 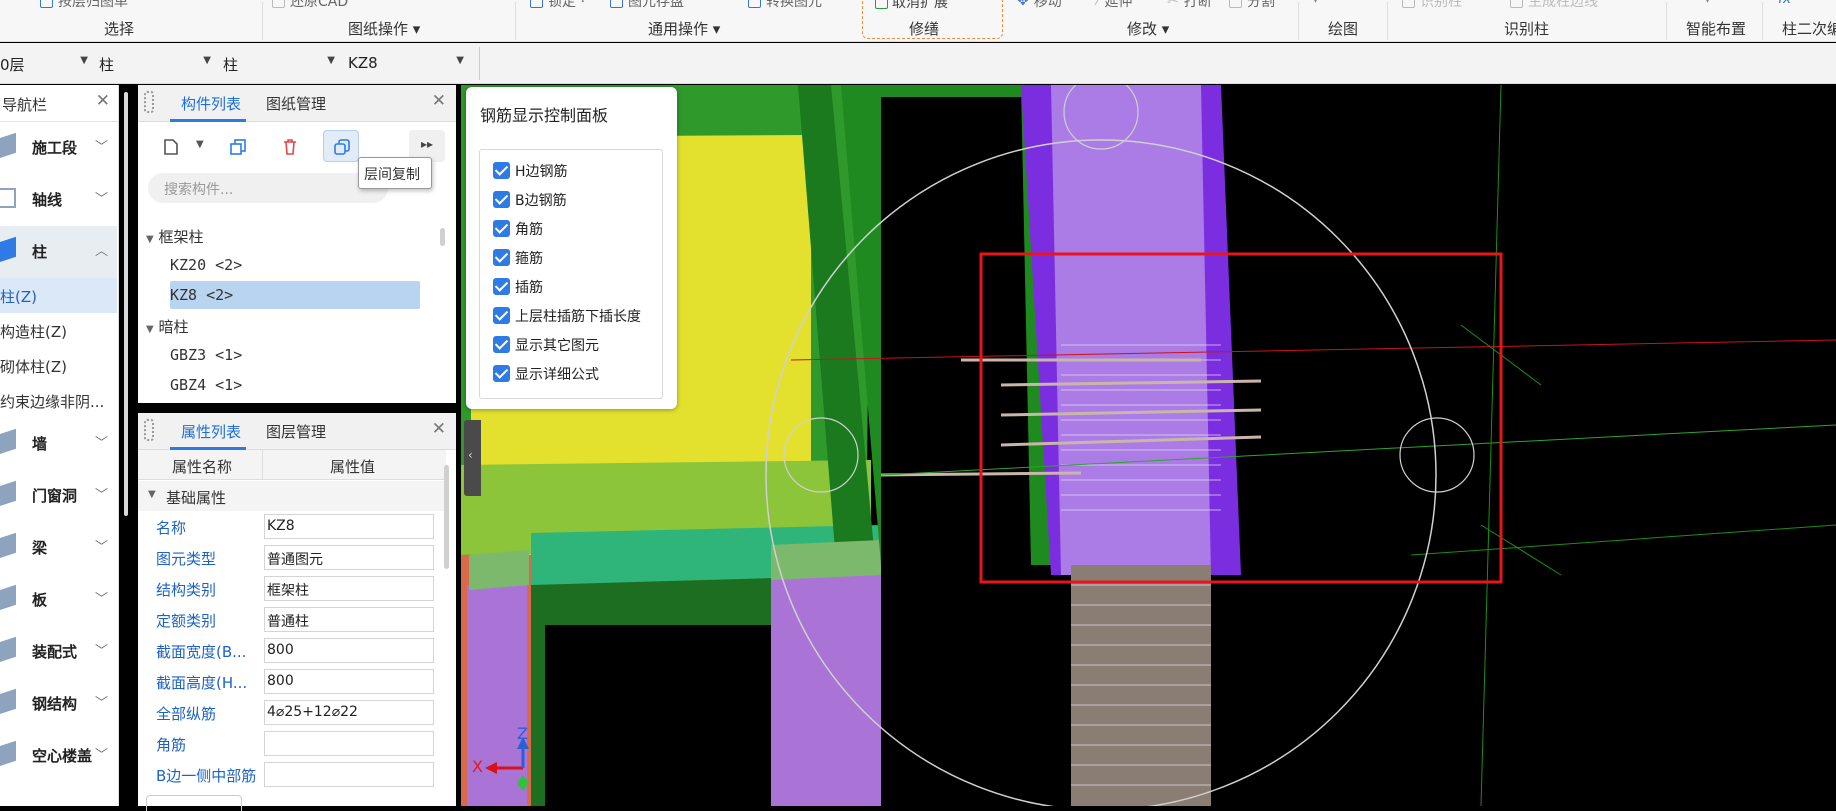 What do you see at coordinates (754, 4) in the screenshot?
I see `convert-element-icon` at bounding box center [754, 4].